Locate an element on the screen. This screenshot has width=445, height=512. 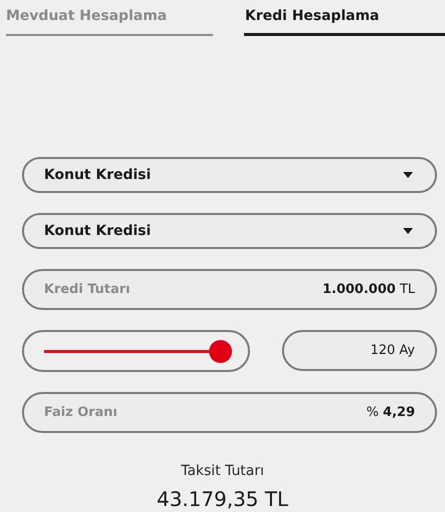
rate-value: % 4,29 is located at coordinates (390, 412).